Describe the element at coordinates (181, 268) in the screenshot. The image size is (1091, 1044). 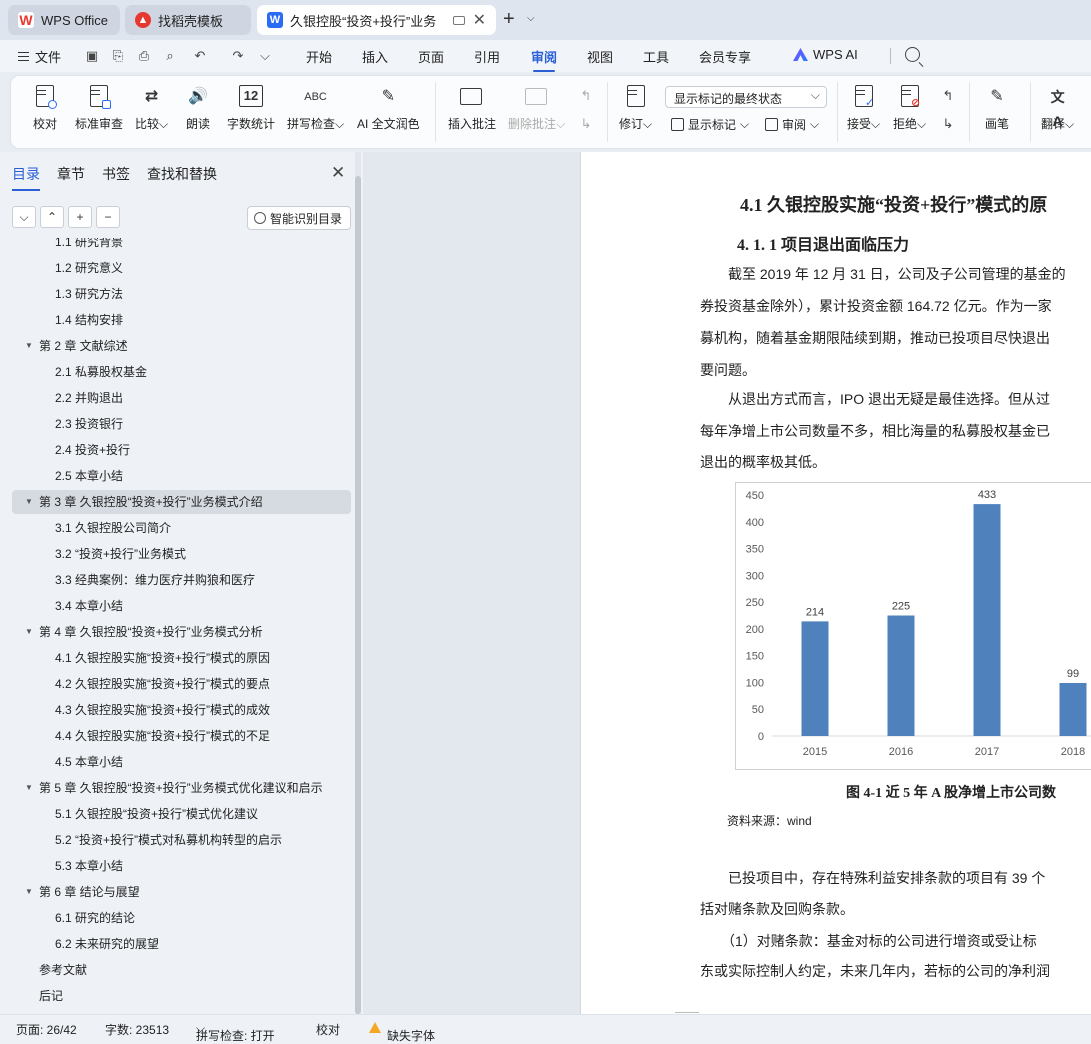
I see `toc-item: 1.2 研究意义` at that location.